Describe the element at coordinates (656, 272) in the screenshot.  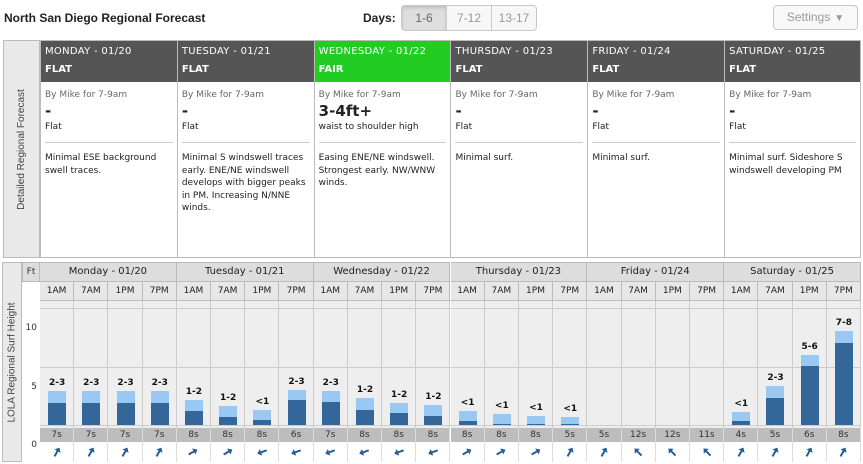
I see `chart-day-header: Friday - 01/24` at that location.